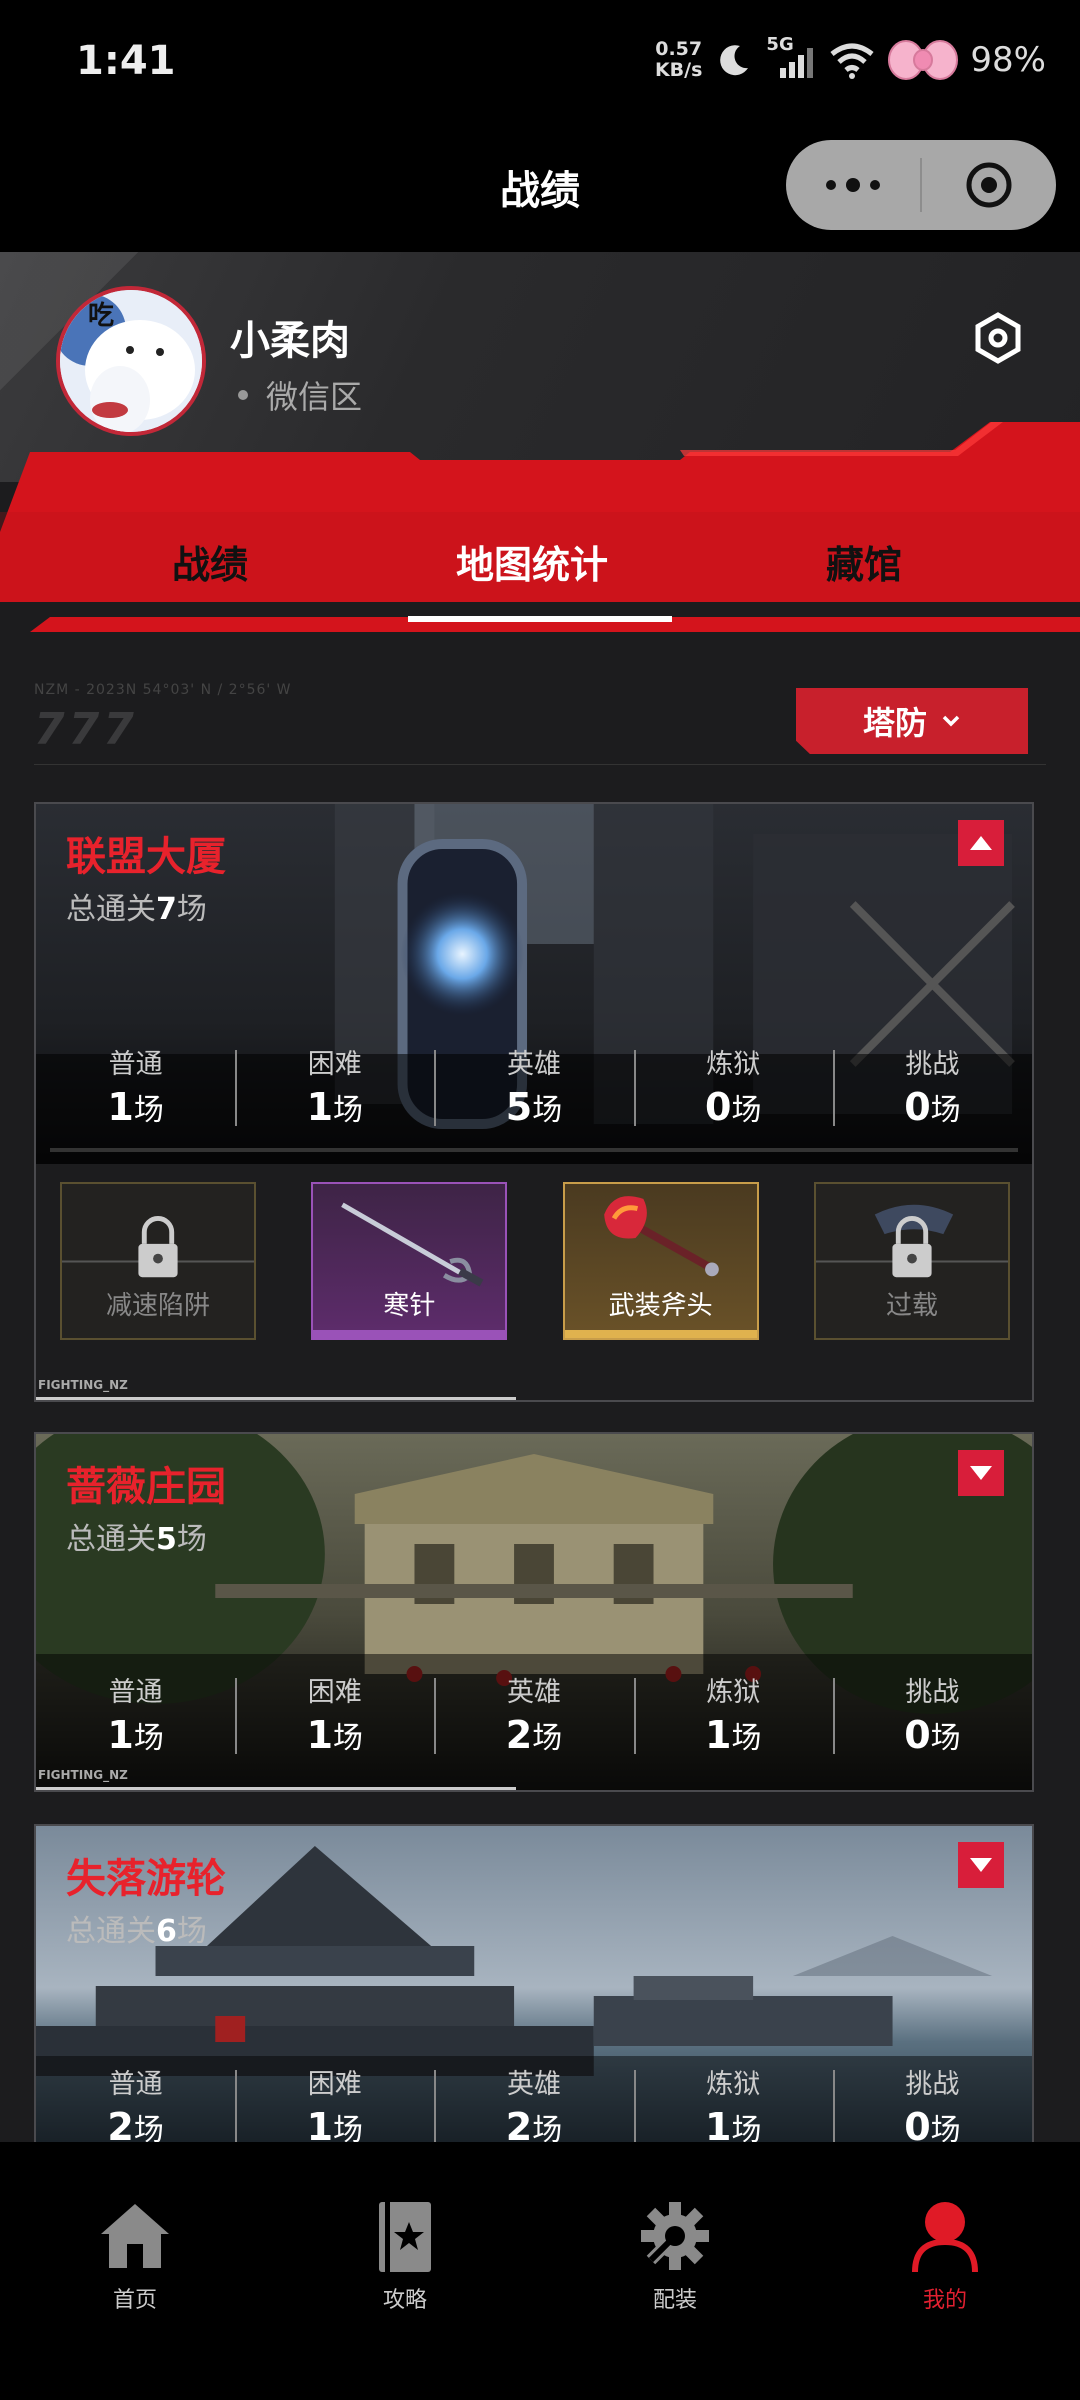 The image size is (1080, 2400). Describe the element at coordinates (540, 764) in the screenshot. I see `filter-divider` at that location.